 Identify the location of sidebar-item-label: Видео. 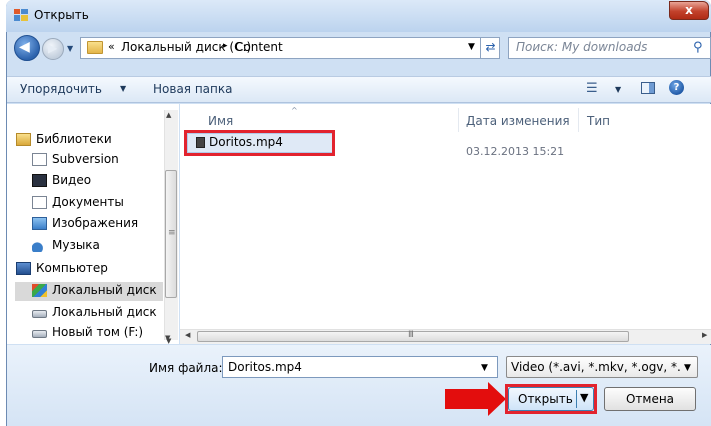
(106, 180).